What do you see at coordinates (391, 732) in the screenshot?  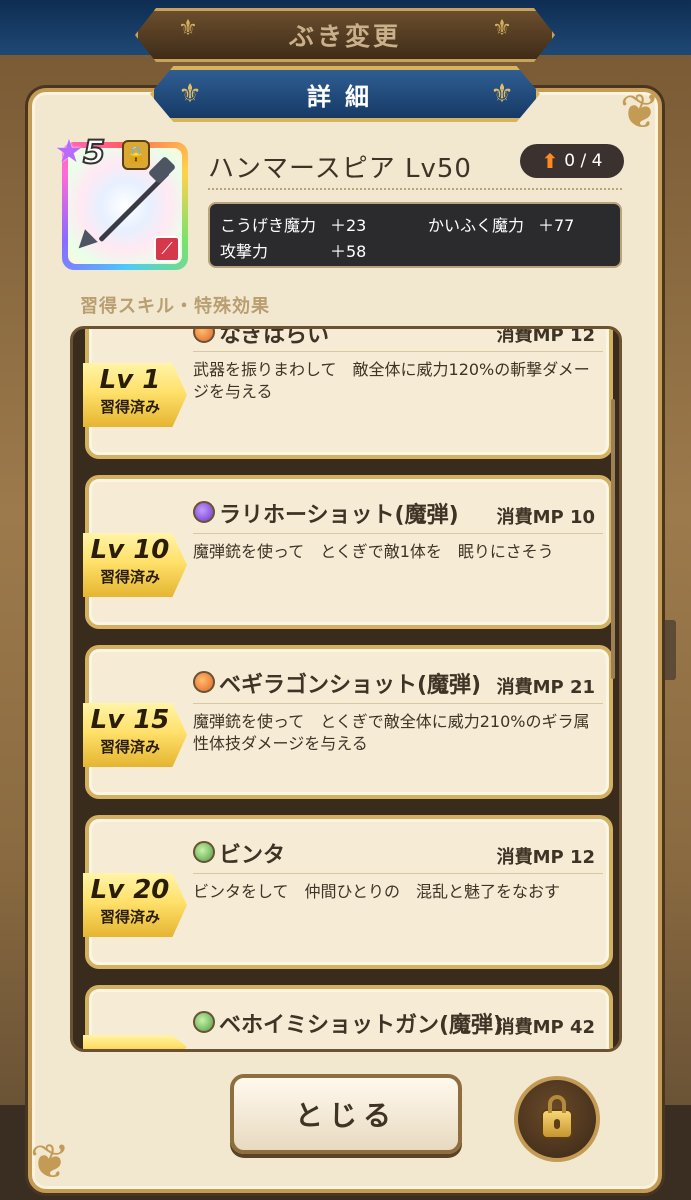 I see `skill-description: 魔弾銃を使って とくぎで敵全体に威力210%のギラ属性体技ダメージを与える` at bounding box center [391, 732].